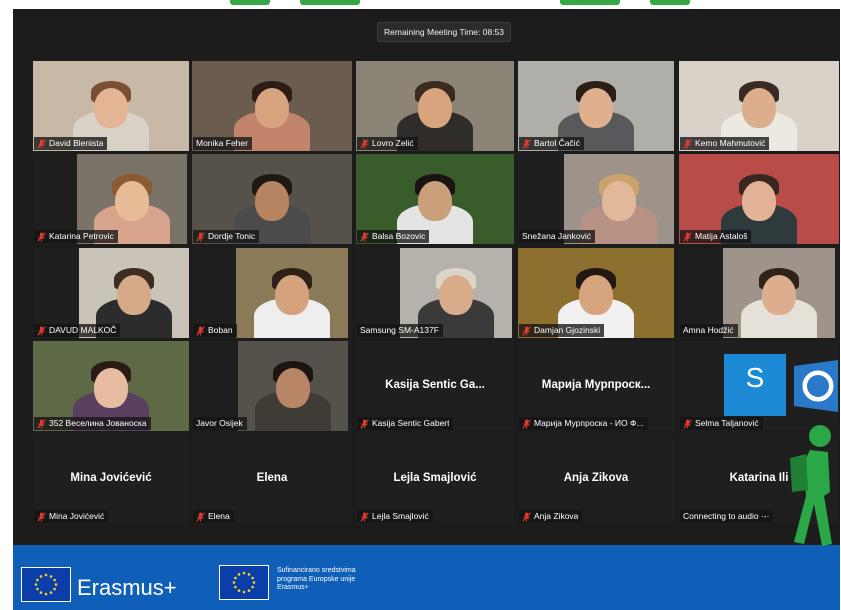 This screenshot has width=841, height=610. I want to click on participant-name-label: Boban, so click(215, 330).